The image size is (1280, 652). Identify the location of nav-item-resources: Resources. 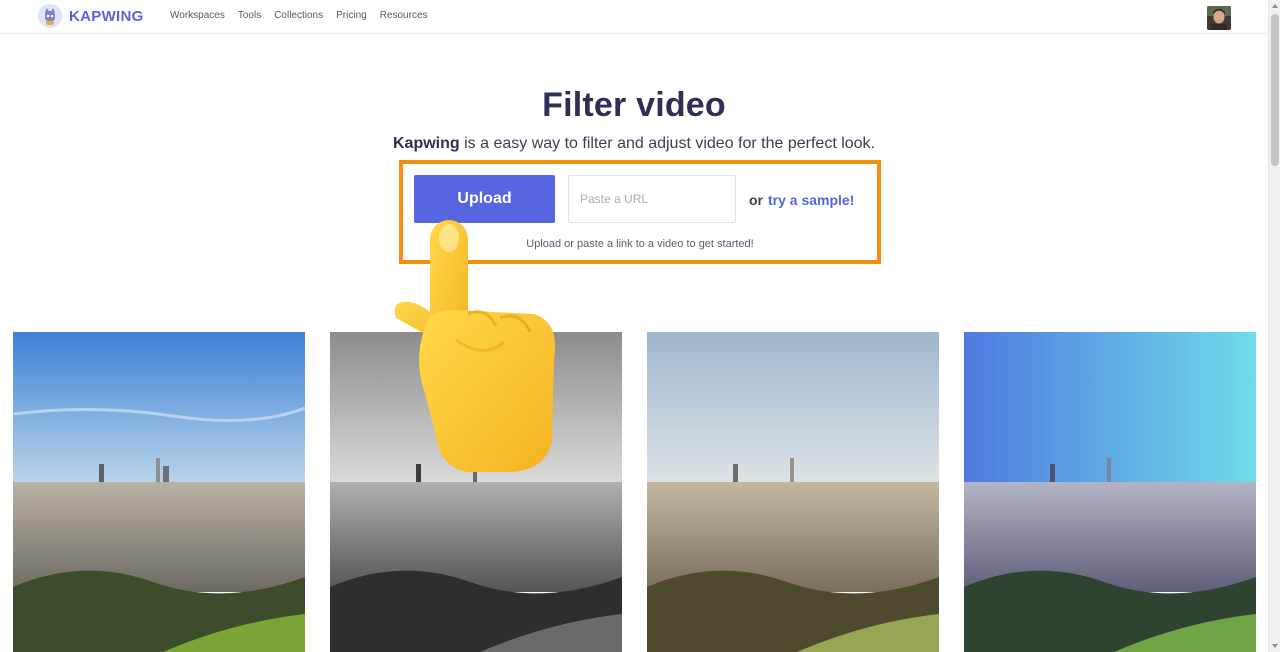
(404, 15).